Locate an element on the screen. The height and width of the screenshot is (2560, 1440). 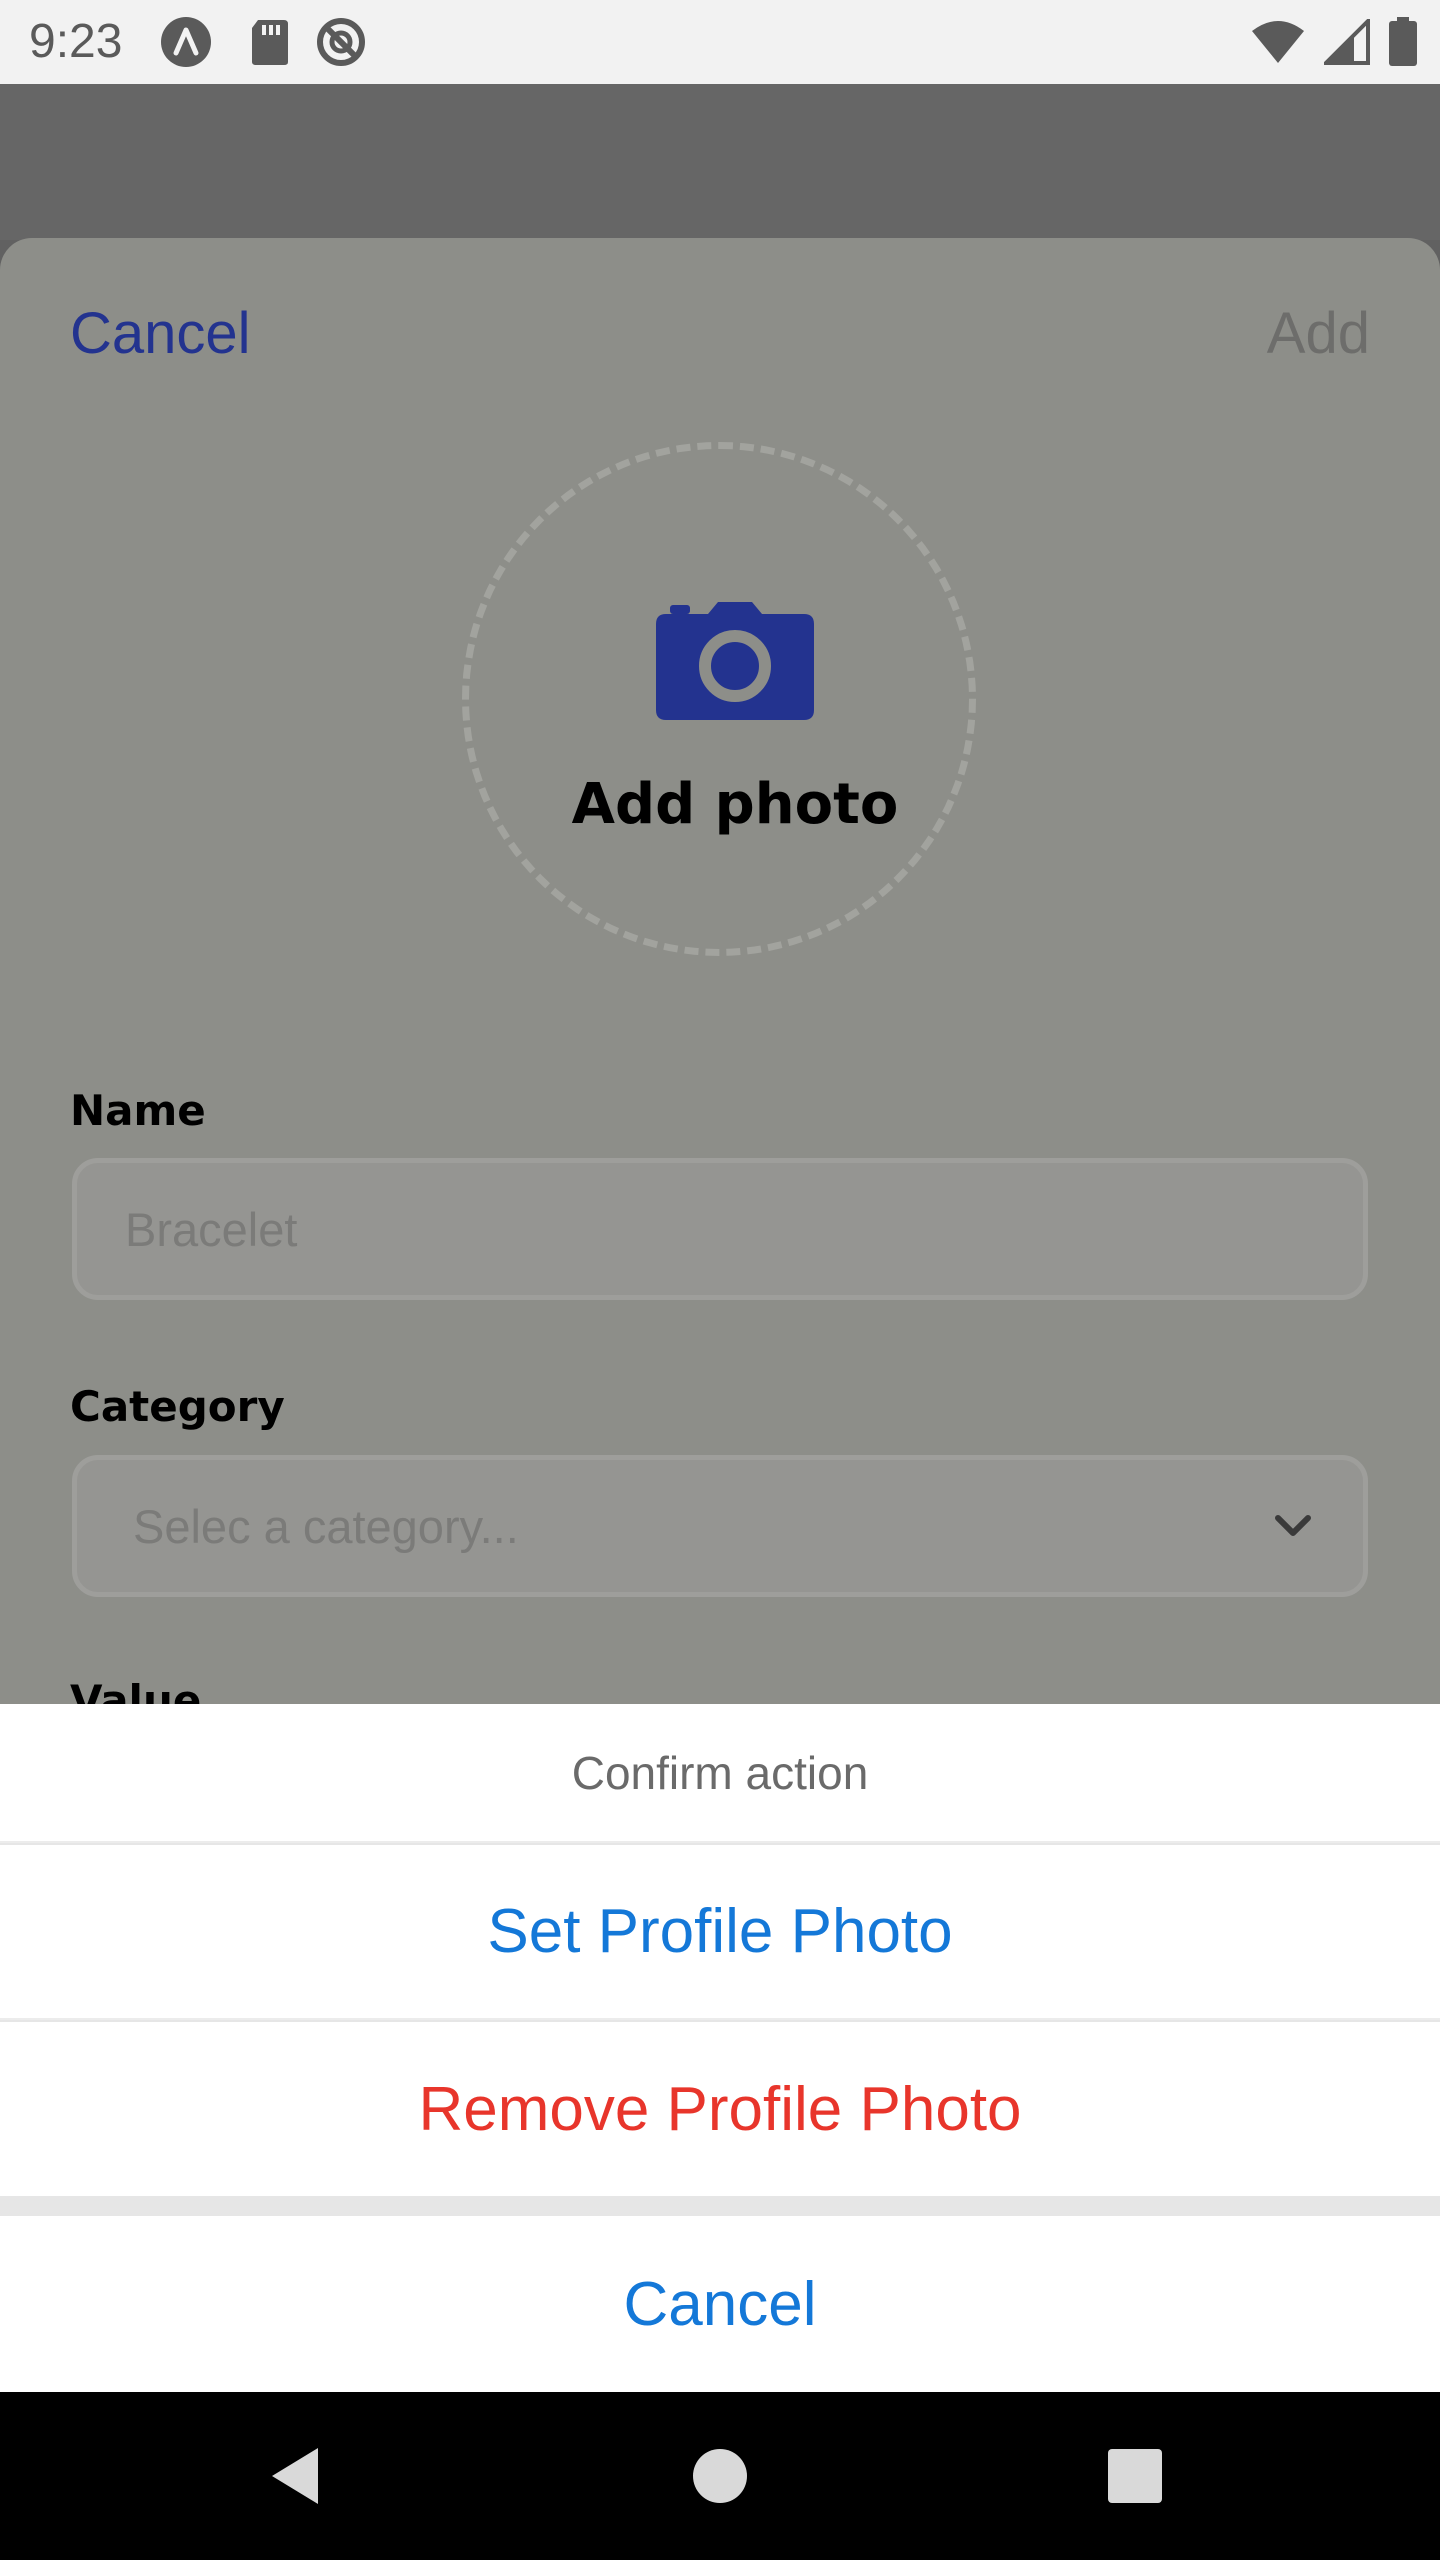
cell-signal-icon is located at coordinates (1347, 42).